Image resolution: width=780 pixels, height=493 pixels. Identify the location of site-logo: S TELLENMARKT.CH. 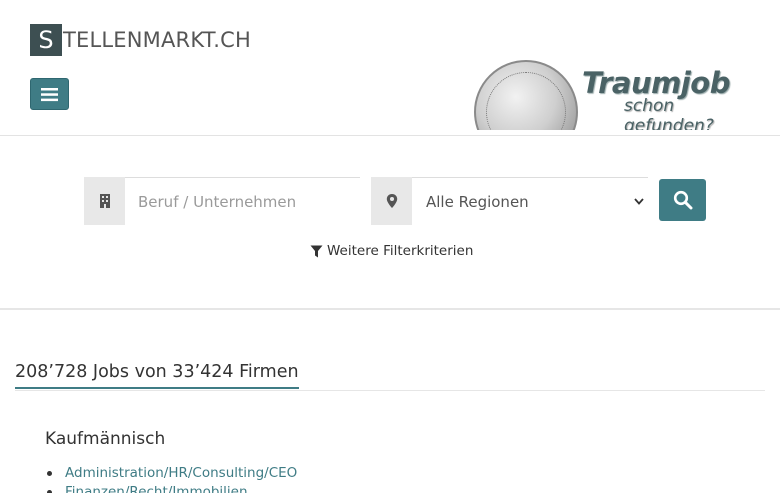
(140, 40).